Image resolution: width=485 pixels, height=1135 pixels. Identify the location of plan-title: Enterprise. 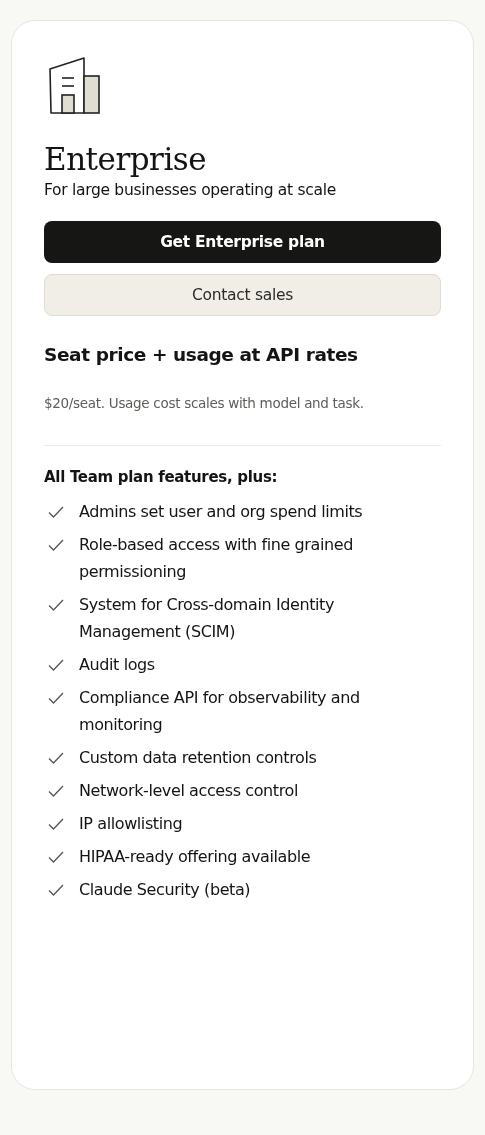
(126, 159).